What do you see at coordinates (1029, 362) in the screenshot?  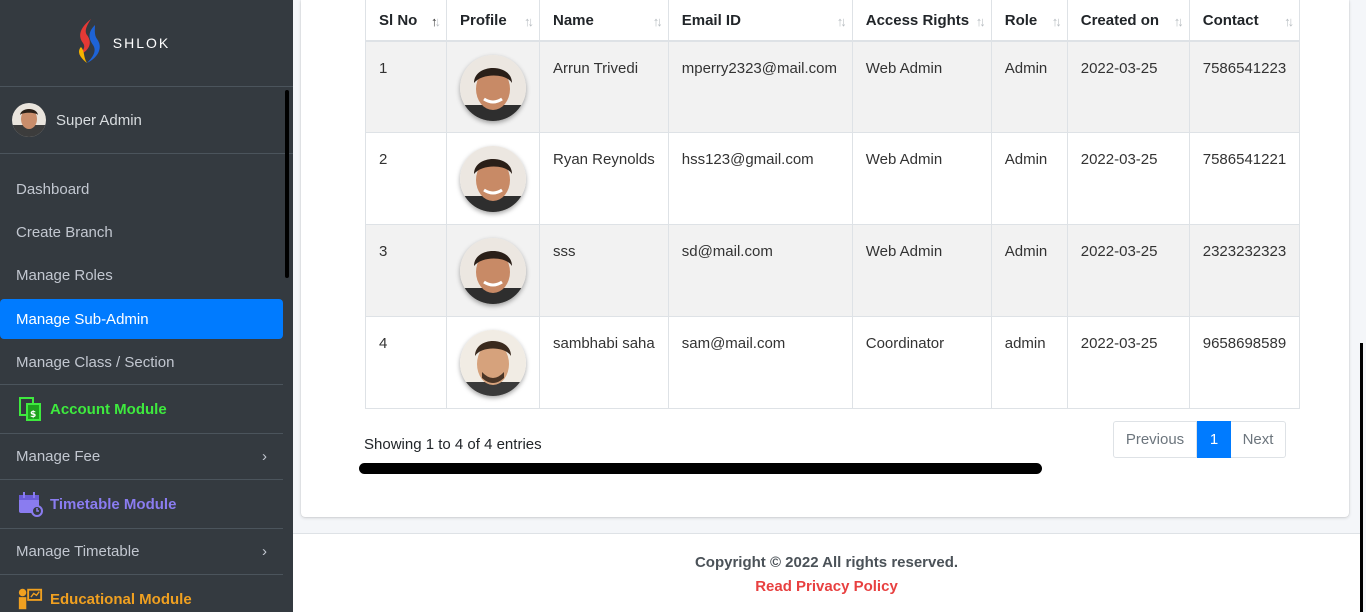 I see `cell-role: admin` at bounding box center [1029, 362].